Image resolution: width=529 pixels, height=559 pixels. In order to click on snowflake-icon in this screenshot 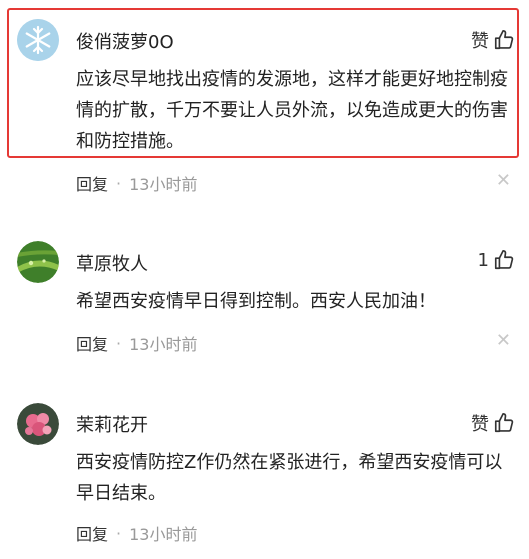, I will do `click(38, 40)`.